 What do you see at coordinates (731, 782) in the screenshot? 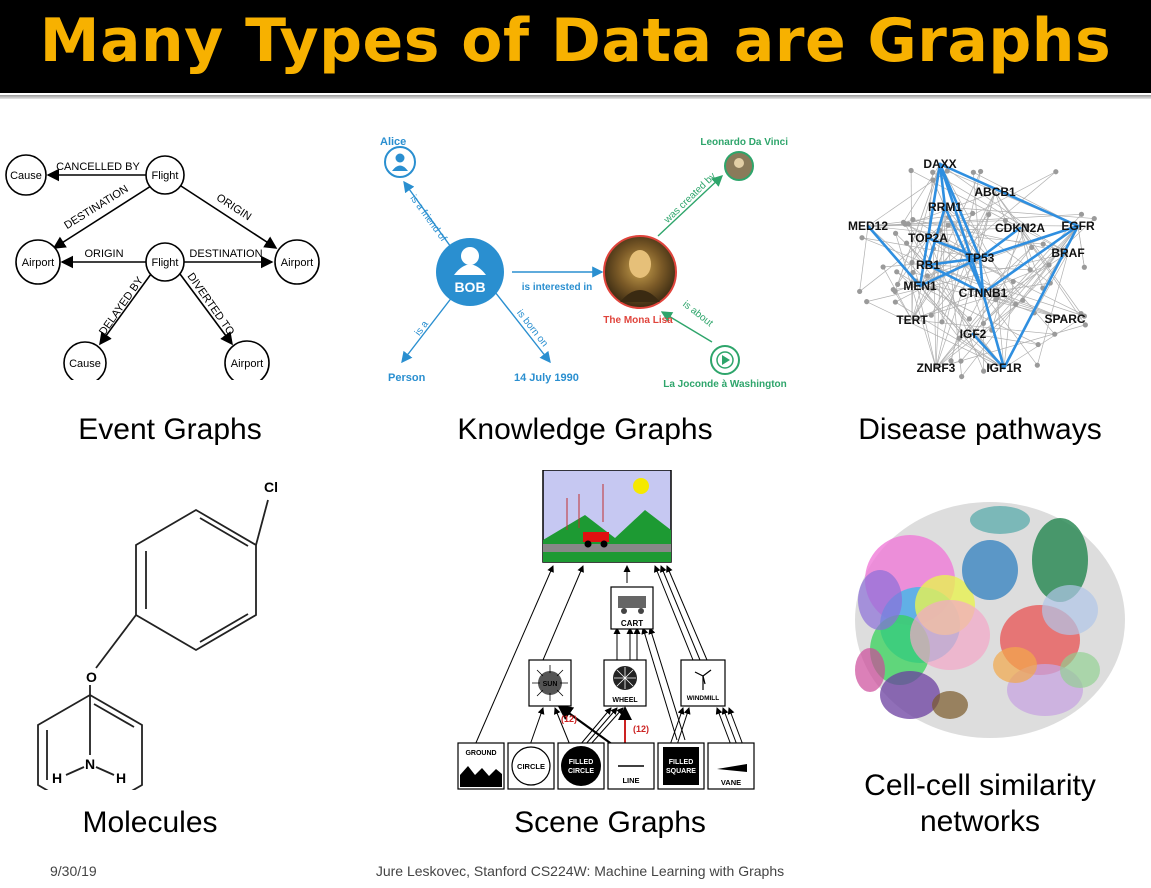
I see `scene-label-vane: VANE` at bounding box center [731, 782].